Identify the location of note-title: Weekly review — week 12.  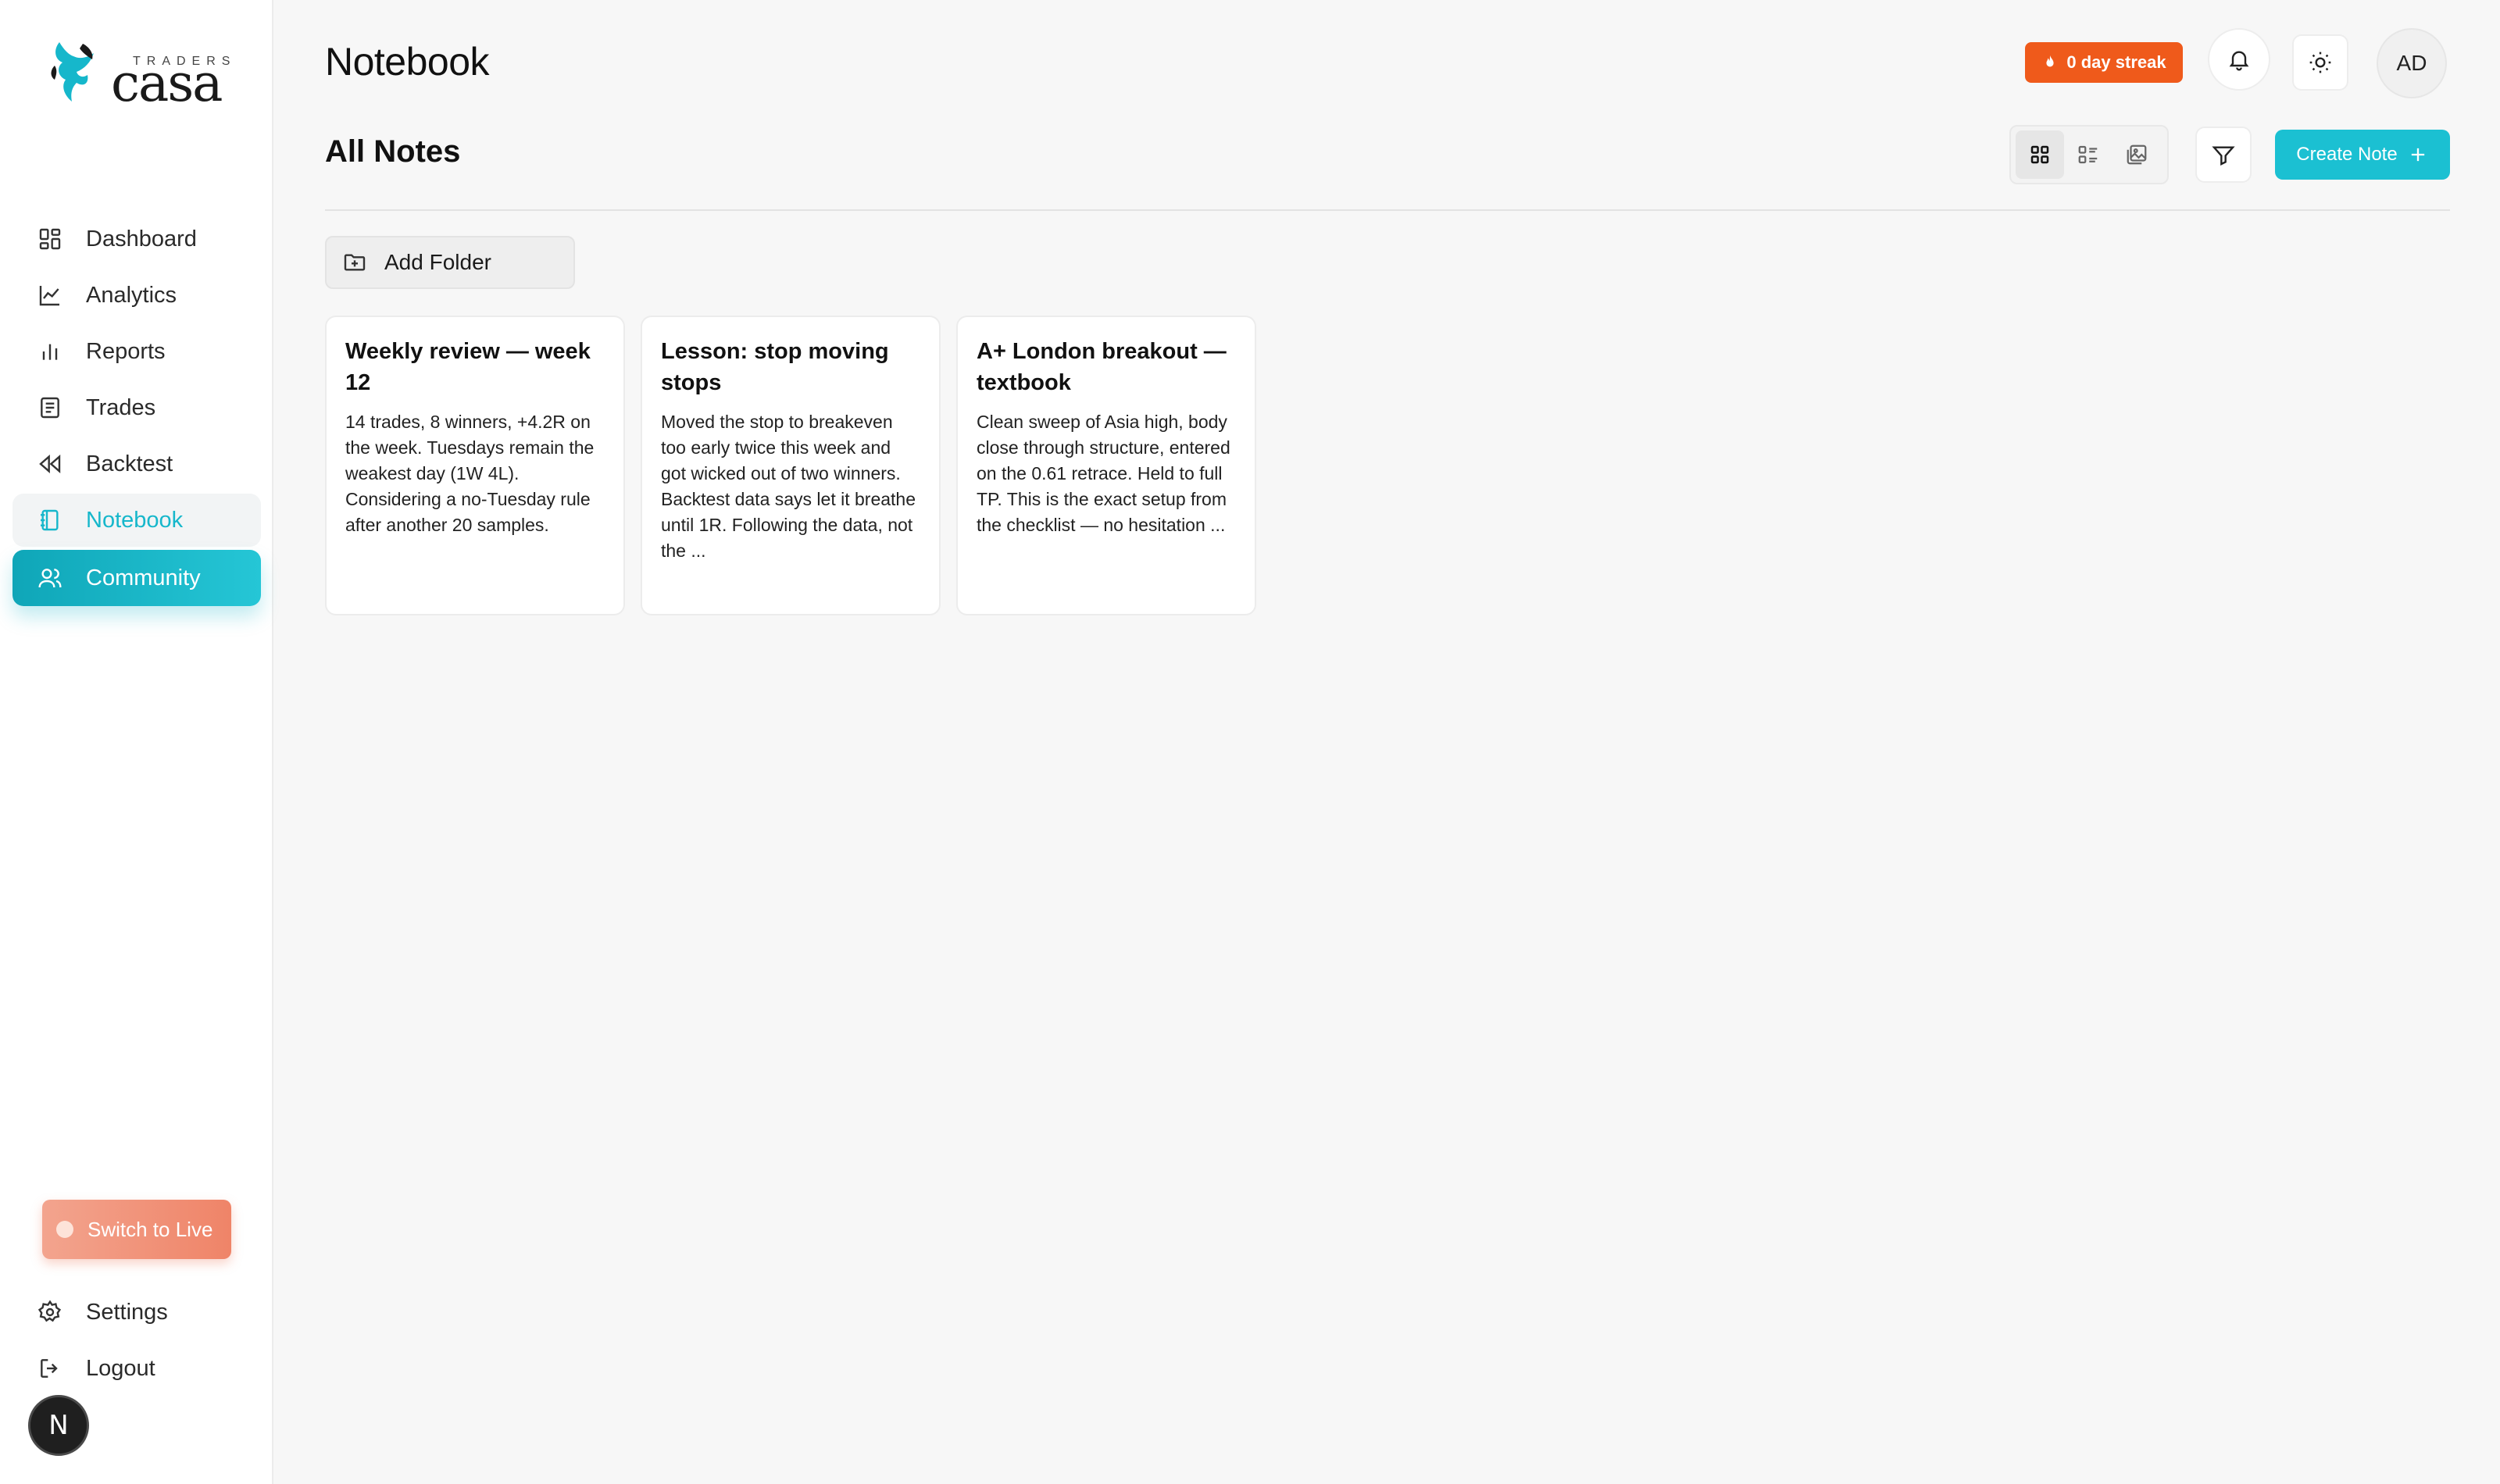
(468, 367).